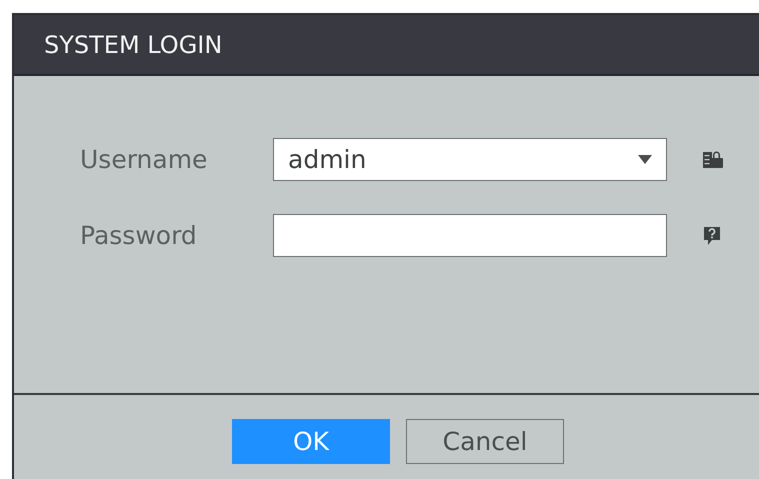 The height and width of the screenshot is (479, 759). Describe the element at coordinates (712, 236) in the screenshot. I see `help-icon` at that location.